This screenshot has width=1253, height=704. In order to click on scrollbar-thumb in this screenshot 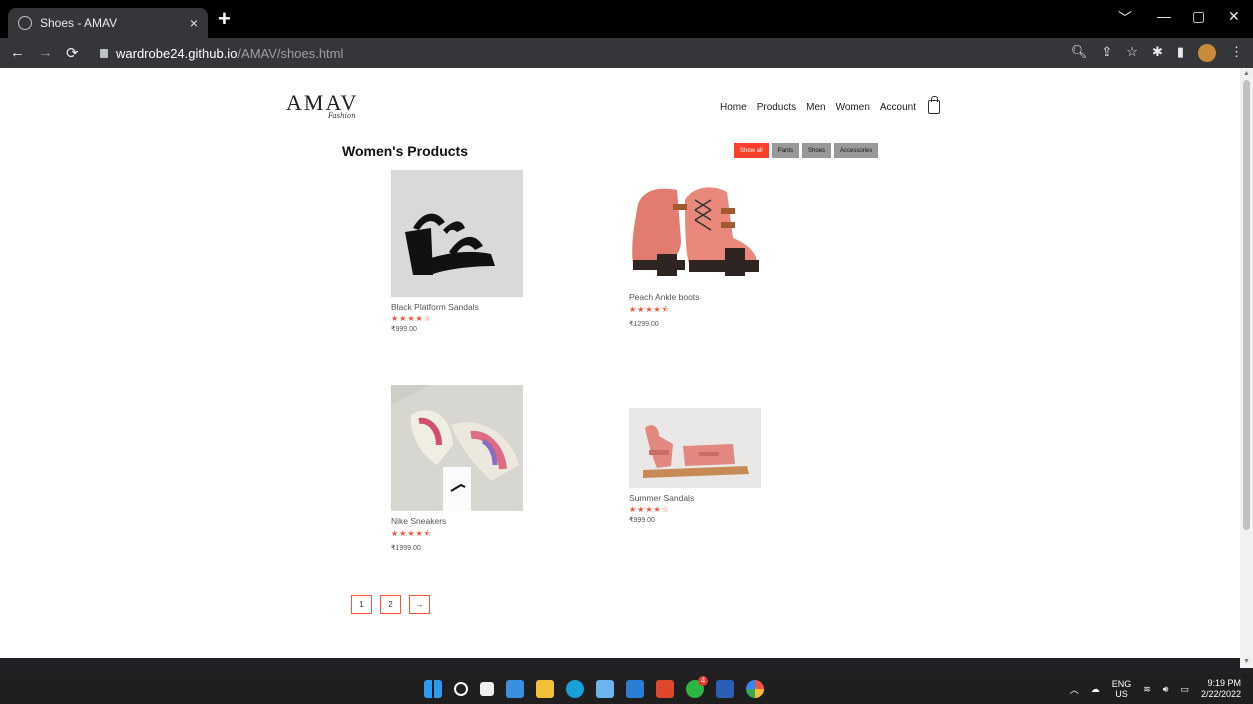, I will do `click(1246, 305)`.